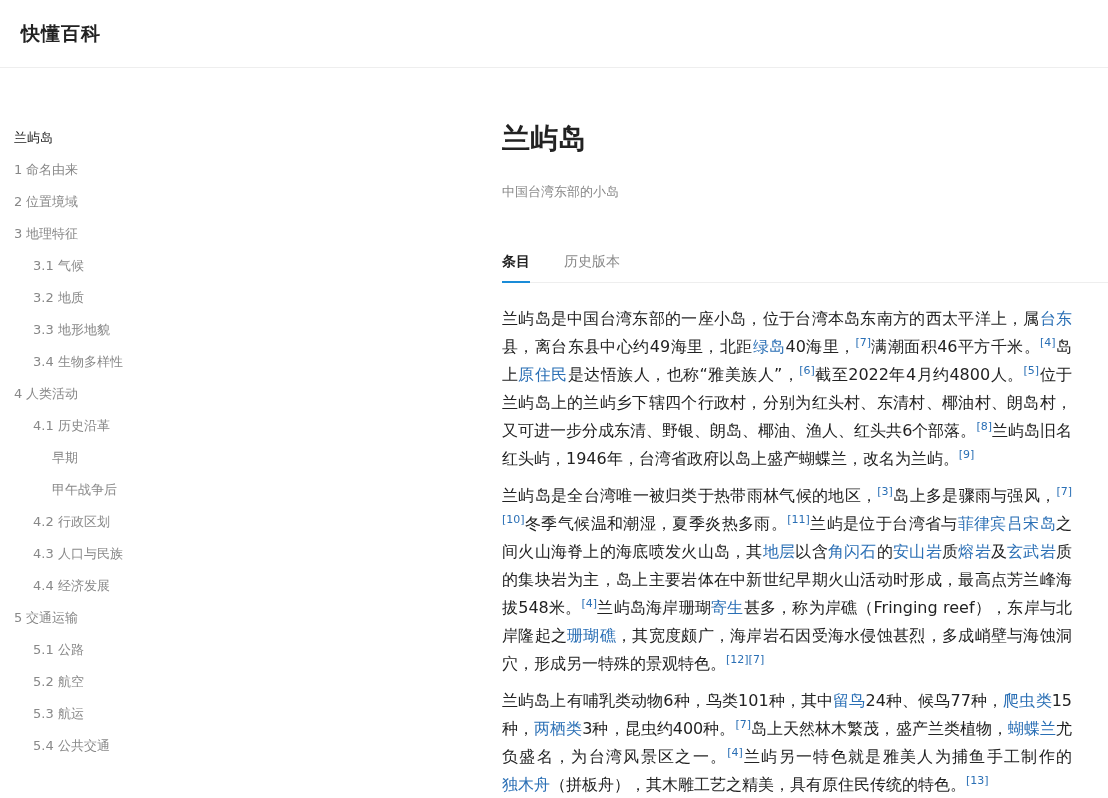 The height and width of the screenshot is (798, 1108). I want to click on citation-link: [3], so click(885, 491).